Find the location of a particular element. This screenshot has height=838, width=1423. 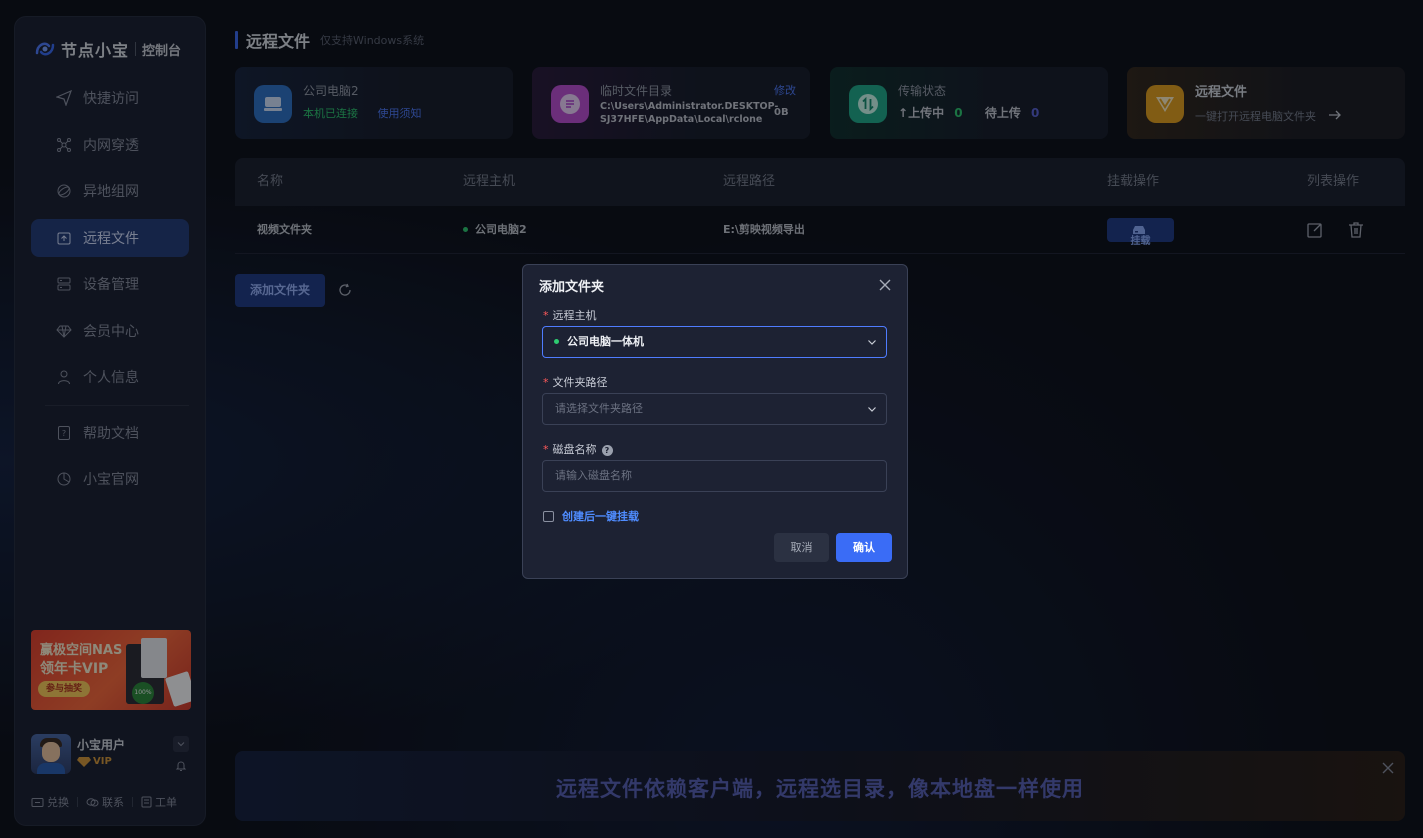

cancel-button: 取消 is located at coordinates (801, 547).